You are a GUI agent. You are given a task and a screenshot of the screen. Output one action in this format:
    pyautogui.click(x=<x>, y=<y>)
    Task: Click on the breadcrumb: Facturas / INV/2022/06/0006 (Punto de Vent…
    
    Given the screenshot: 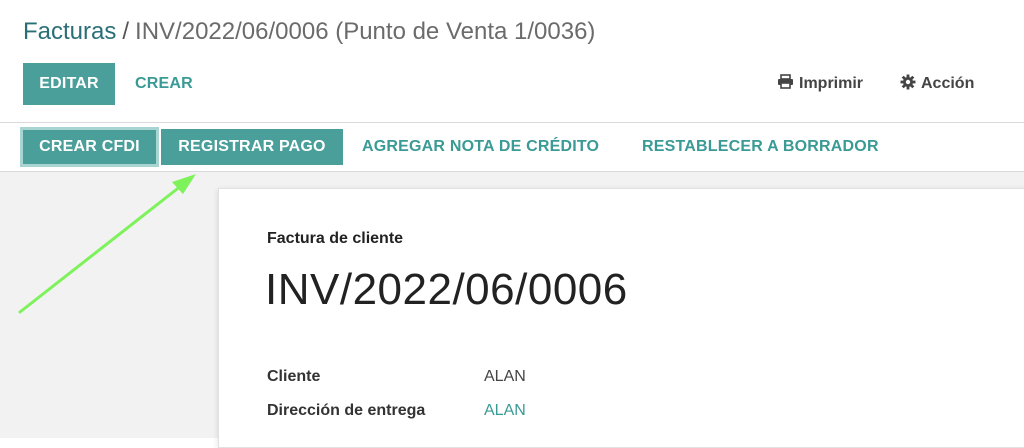 What is the action you would take?
    pyautogui.click(x=309, y=32)
    